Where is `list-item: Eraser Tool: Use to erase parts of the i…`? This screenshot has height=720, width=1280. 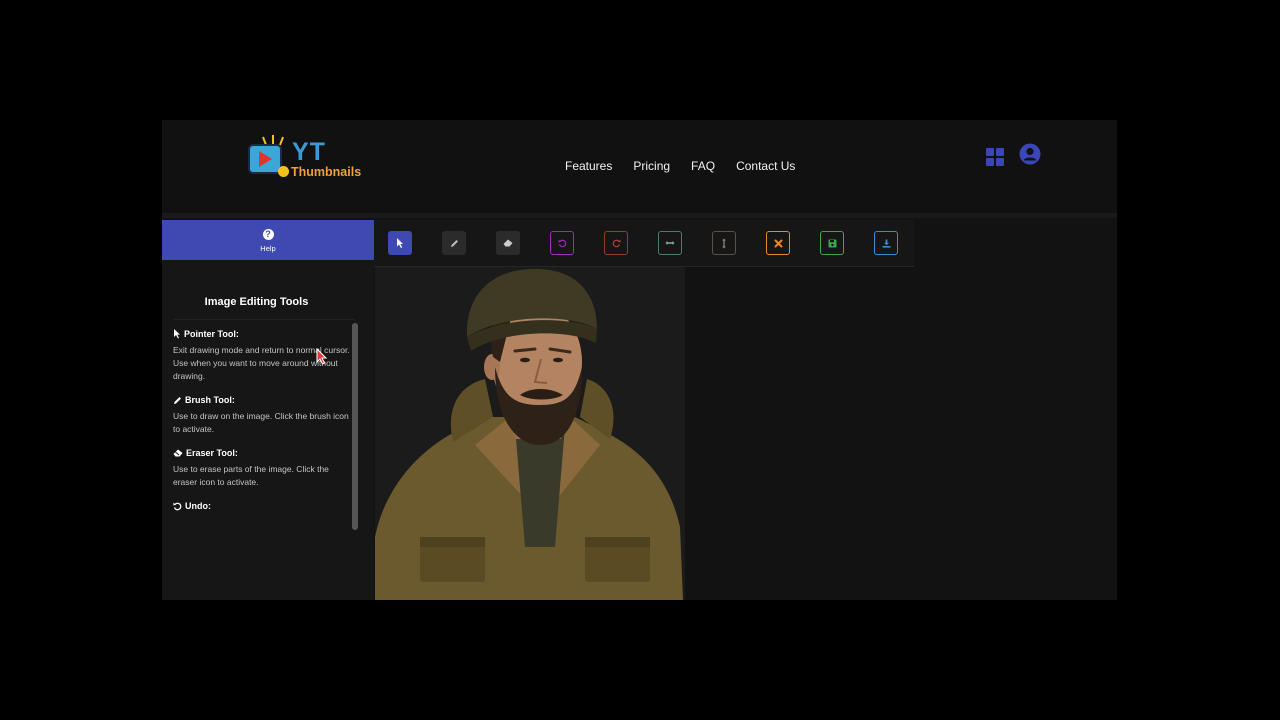
list-item: Eraser Tool: Use to erase parts of the i… is located at coordinates (262, 468).